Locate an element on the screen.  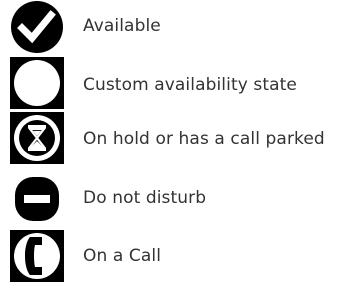
do-not-disturb-icon is located at coordinates (32, 200).